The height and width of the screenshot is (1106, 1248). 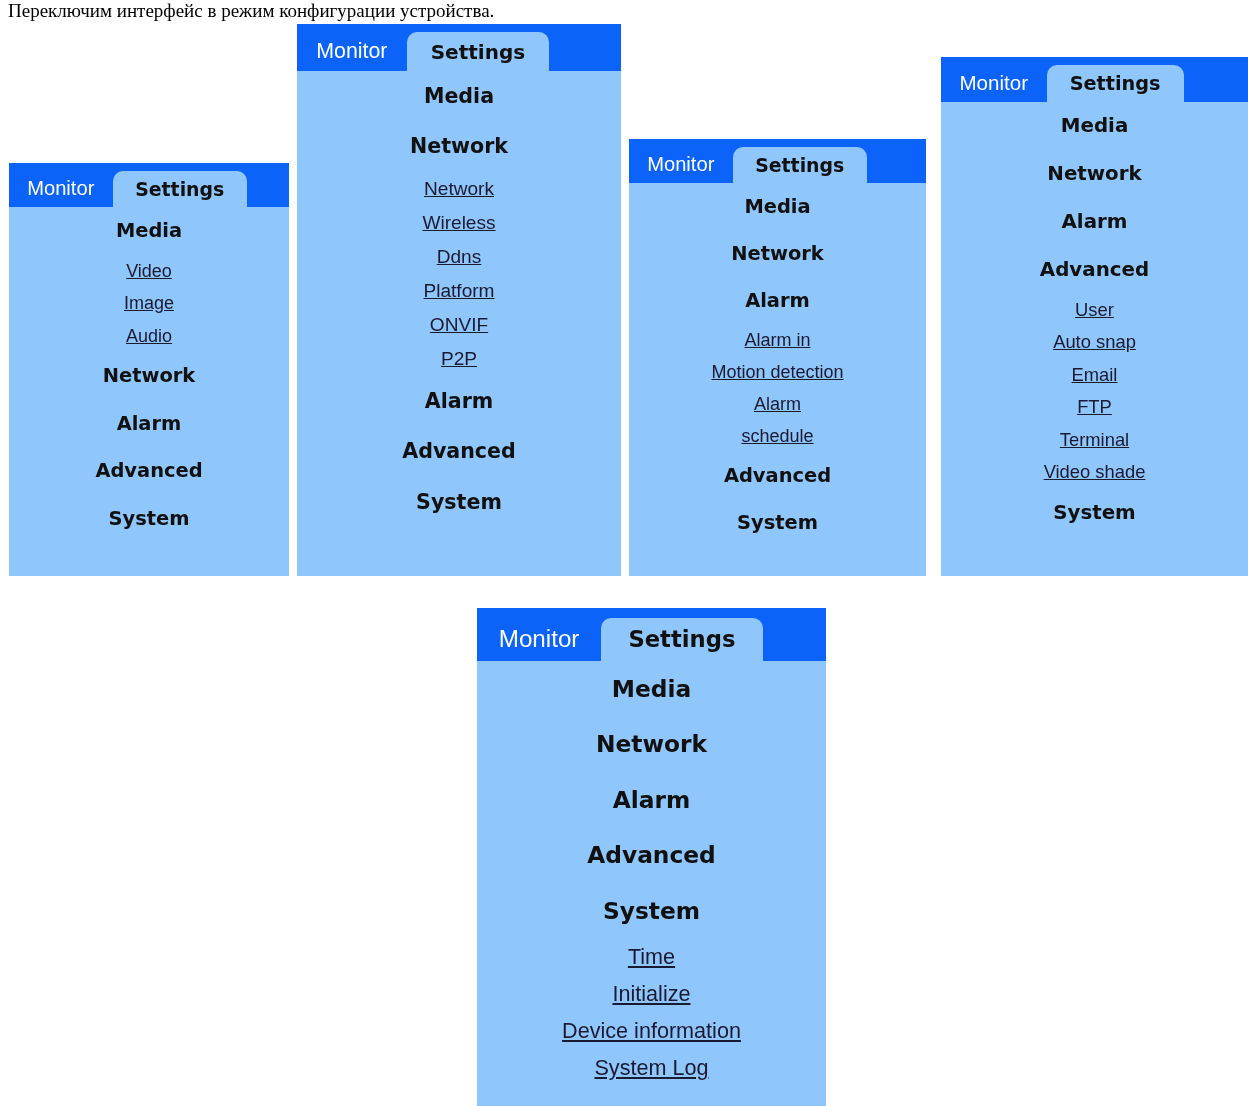 I want to click on menu-link: schedule, so click(x=777, y=436).